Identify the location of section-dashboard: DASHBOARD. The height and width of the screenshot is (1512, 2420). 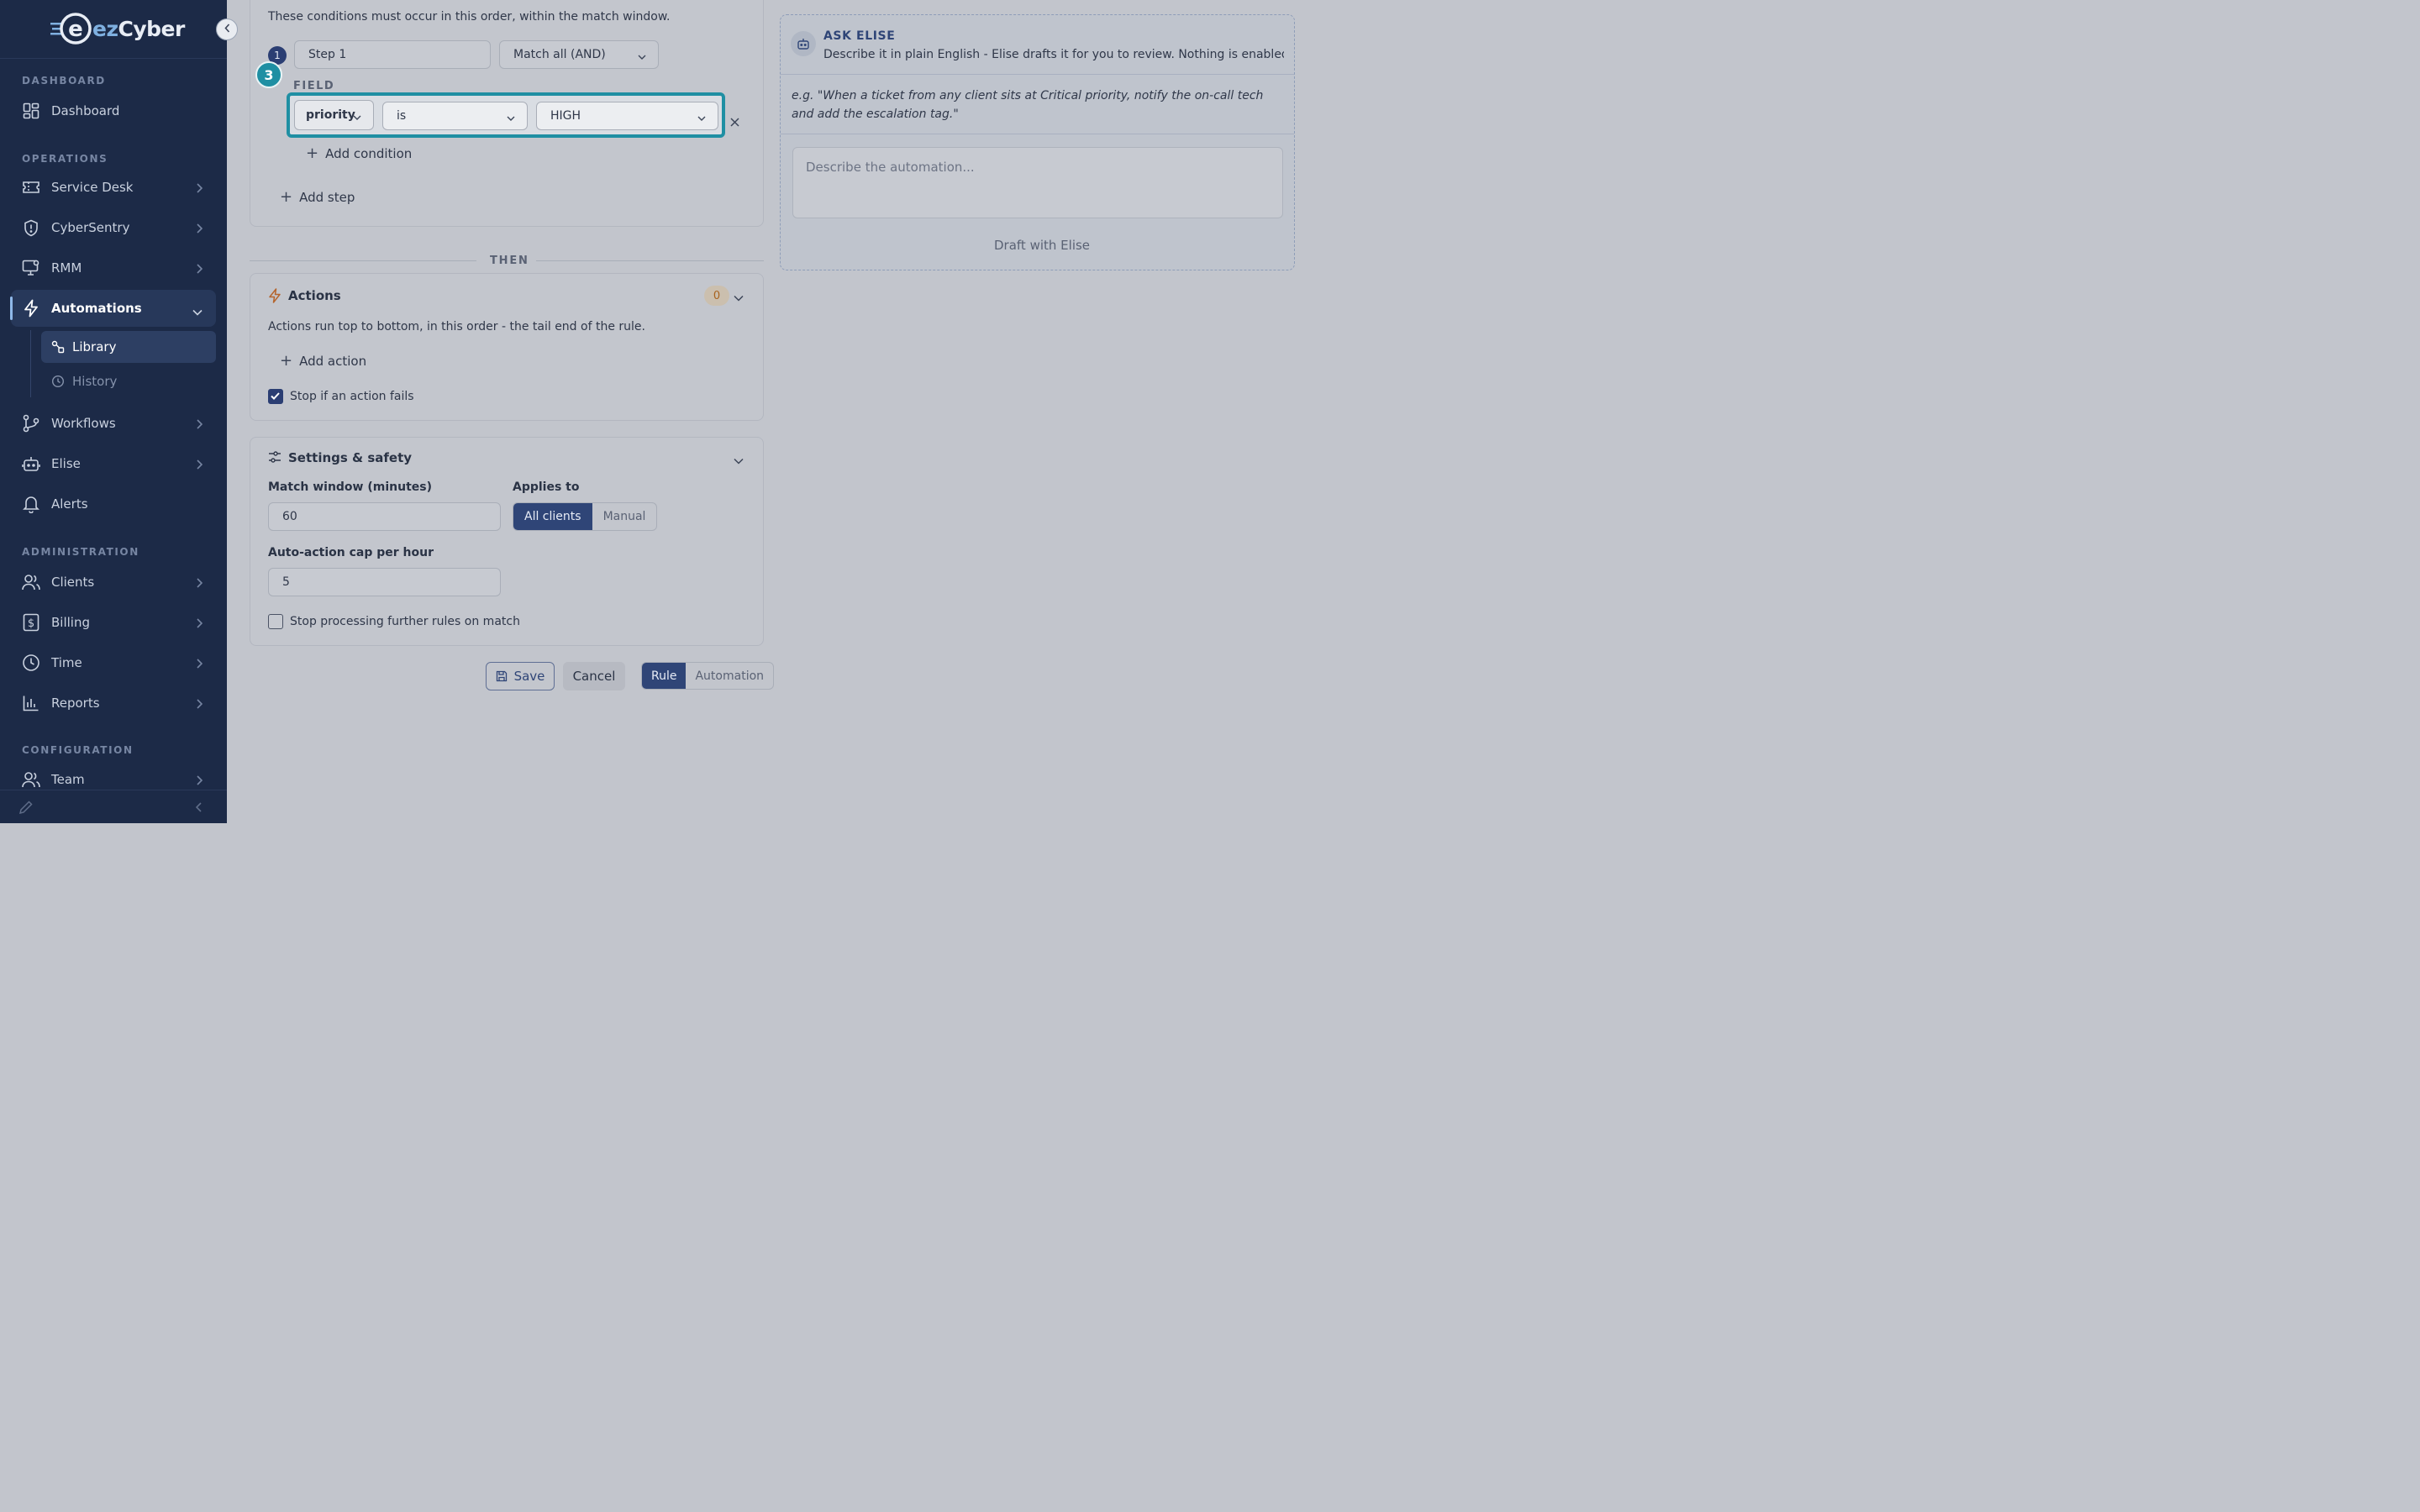
(64, 81).